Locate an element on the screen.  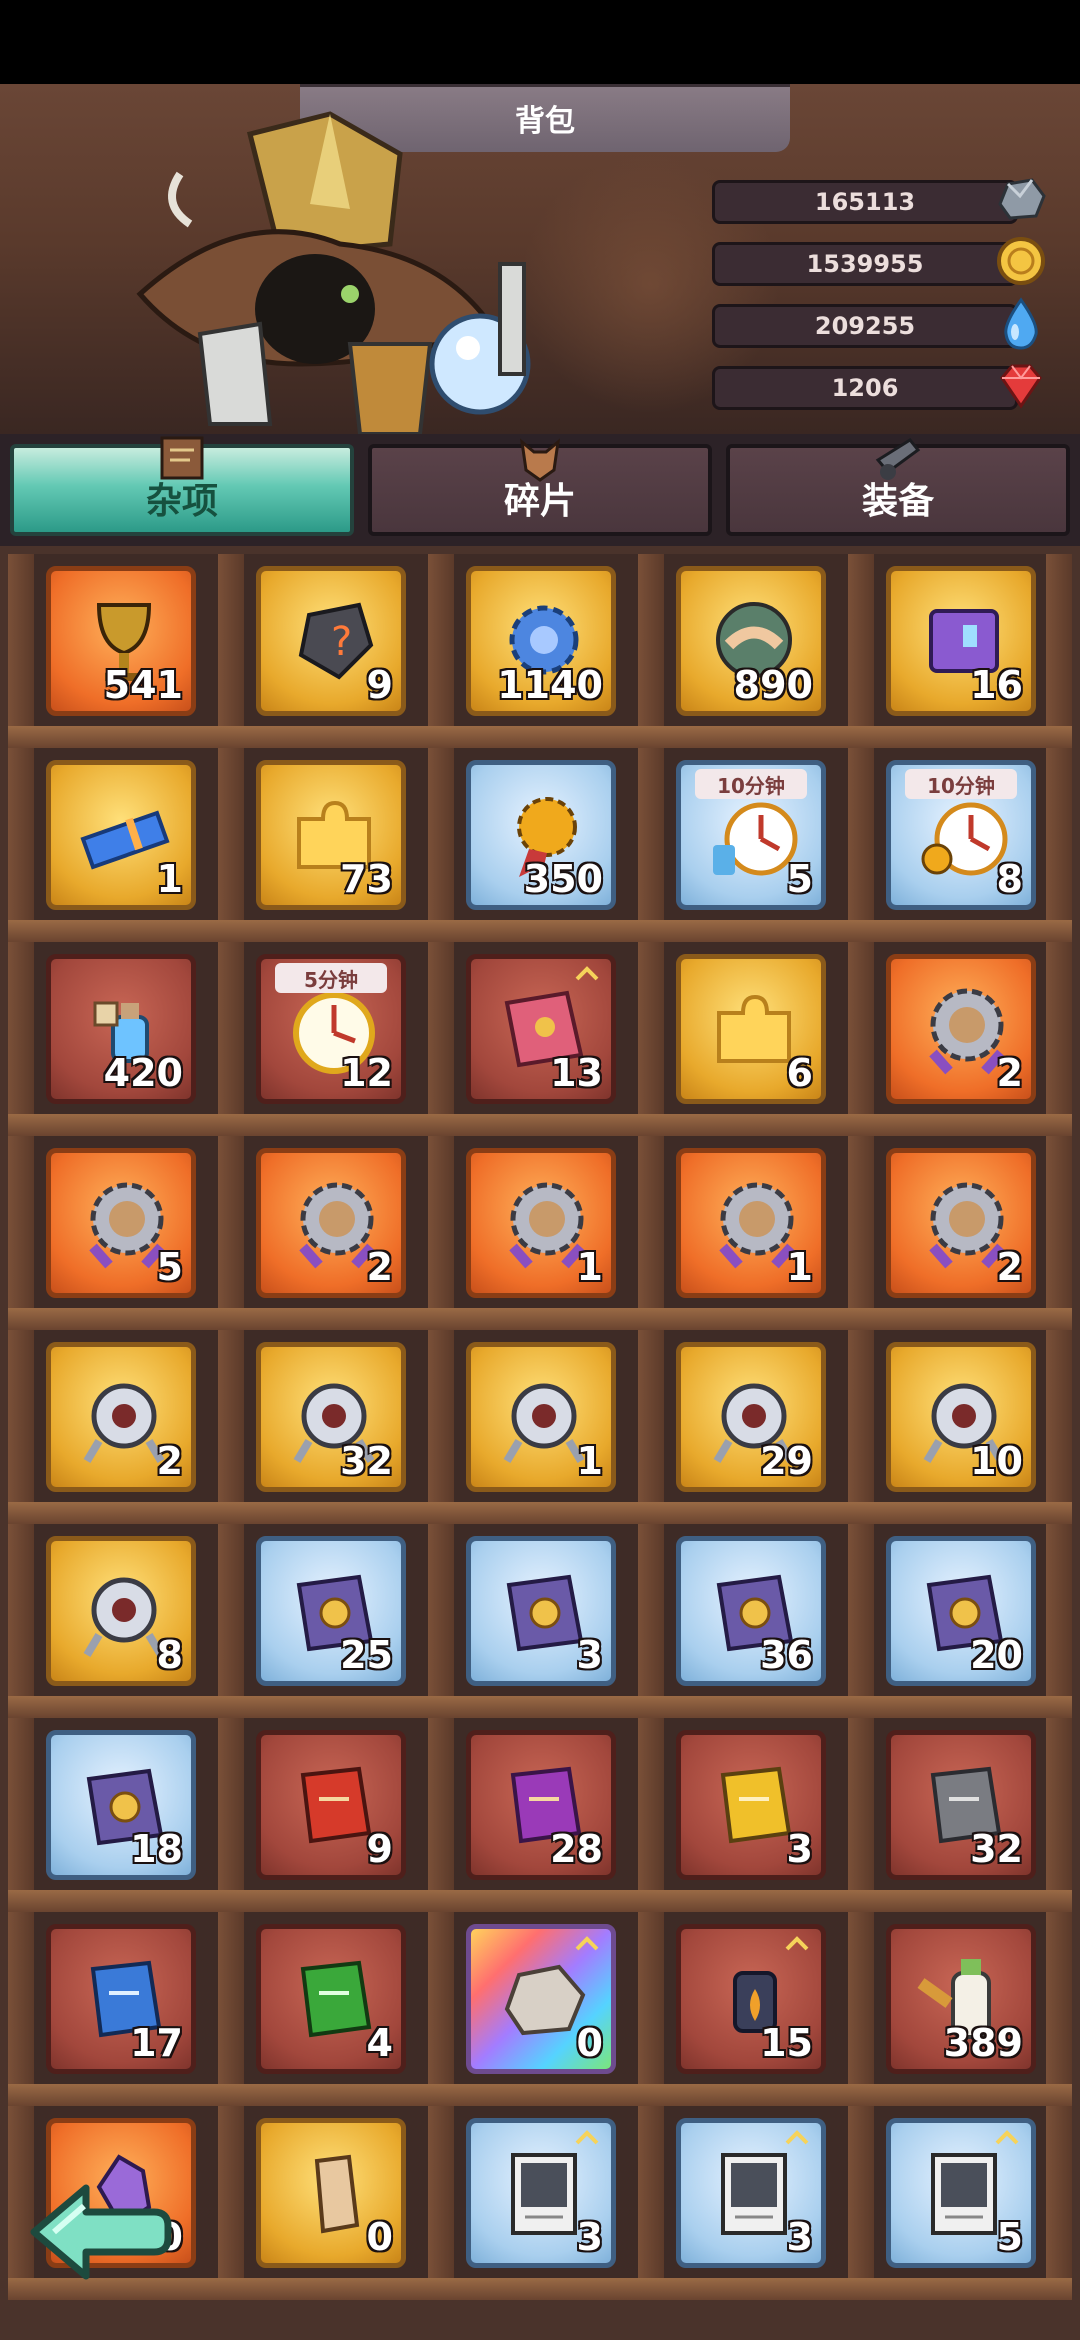
shelf-row: 17 4 0 15 389 is located at coordinates (540, 2009).